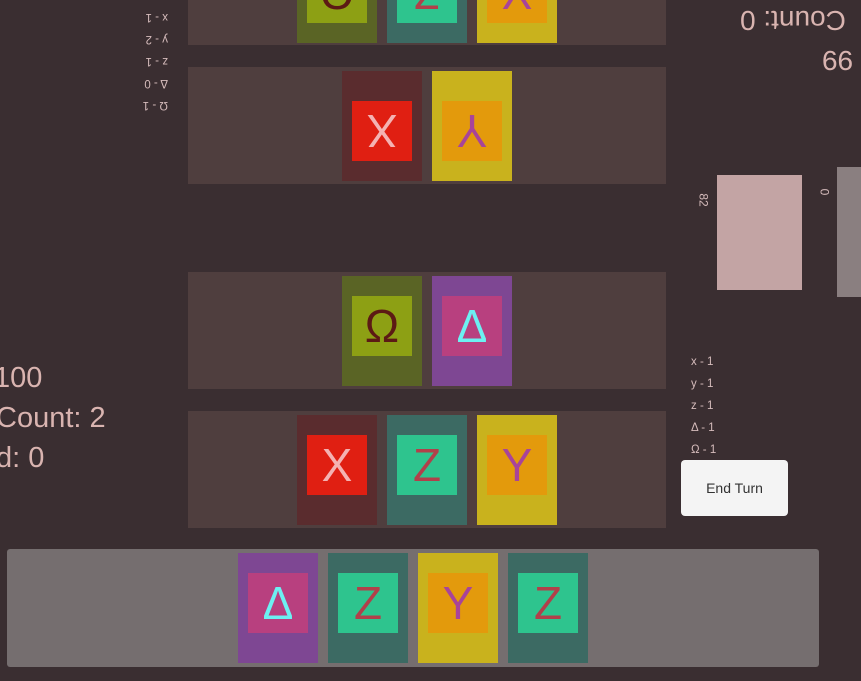  Describe the element at coordinates (734, 488) in the screenshot. I see `end-turn-button: End Turn` at that location.